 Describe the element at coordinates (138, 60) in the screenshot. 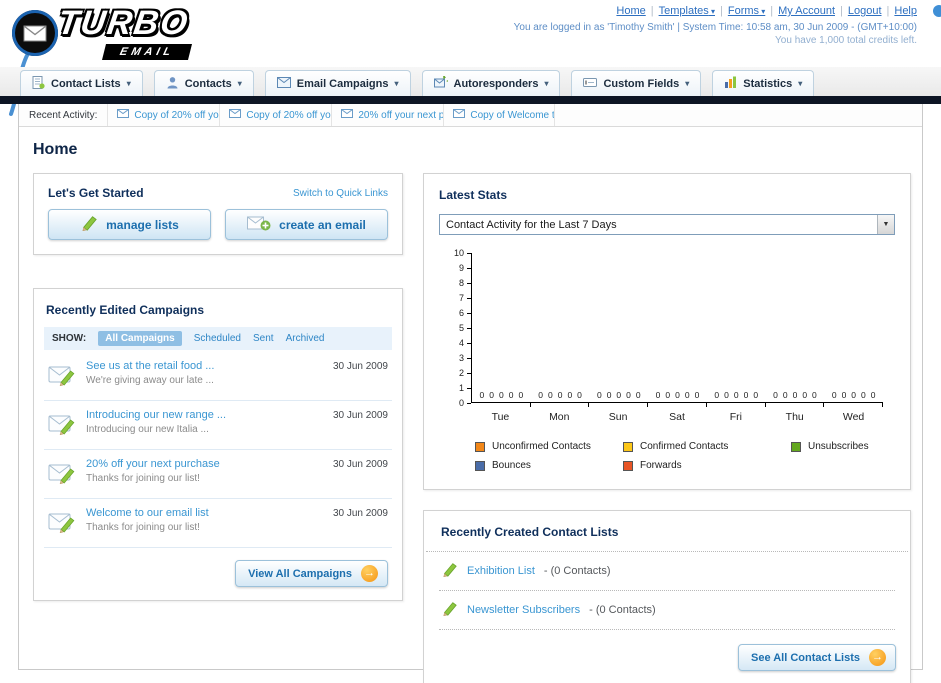

I see `turbo-email-logo: TURBO EMAIL` at that location.